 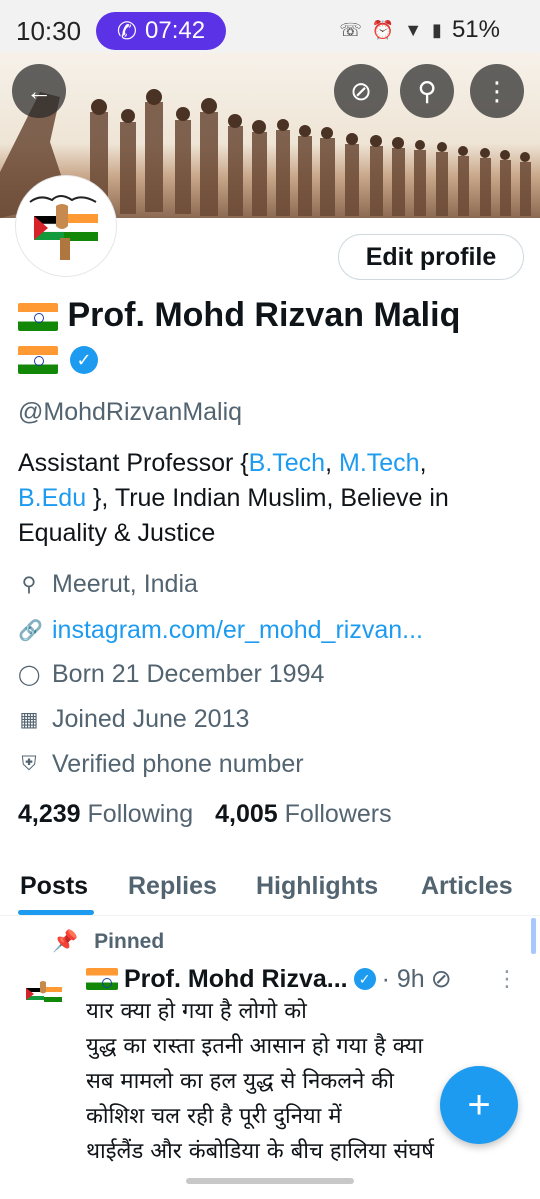 What do you see at coordinates (379, 463) in the screenshot?
I see `bio-link-mtech: M.Tech` at bounding box center [379, 463].